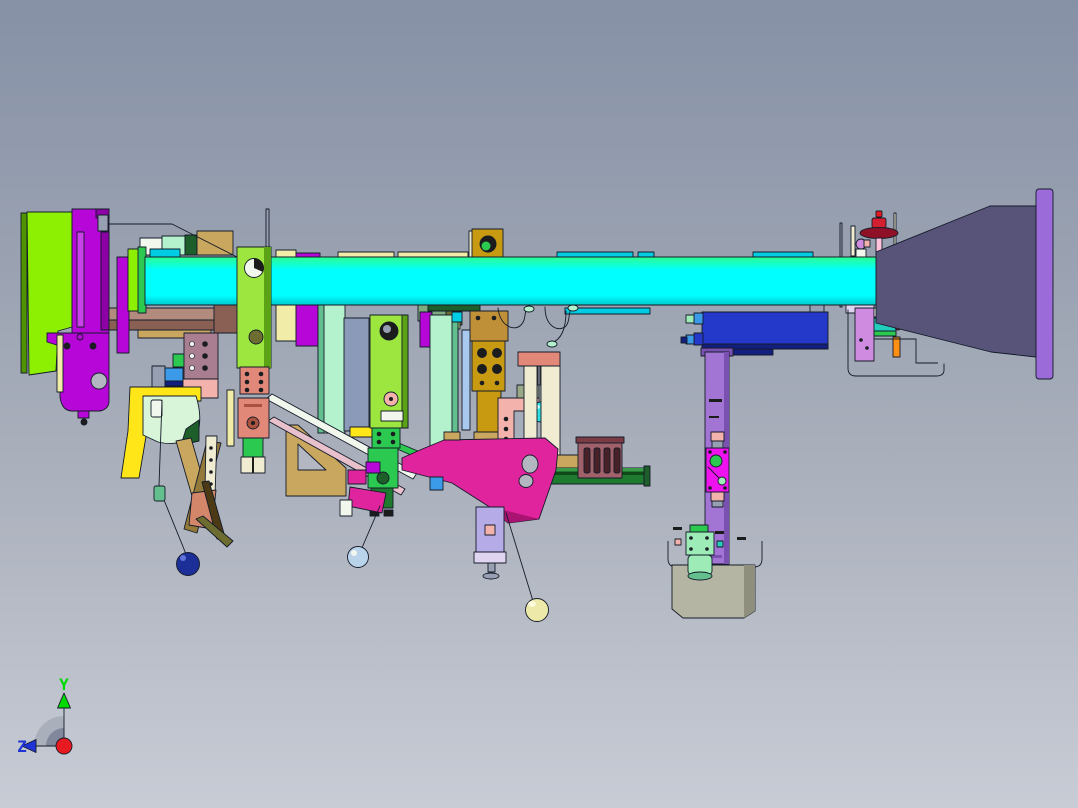 This screenshot has height=808, width=1078. I want to click on lever-ball-steel, so click(358, 557).